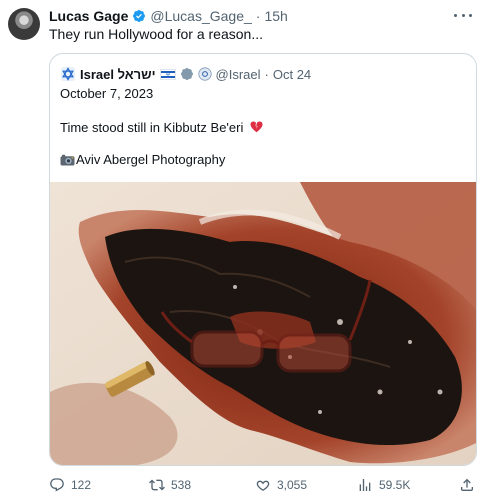 This screenshot has height=501, width=486. I want to click on share-button, so click(470, 485).